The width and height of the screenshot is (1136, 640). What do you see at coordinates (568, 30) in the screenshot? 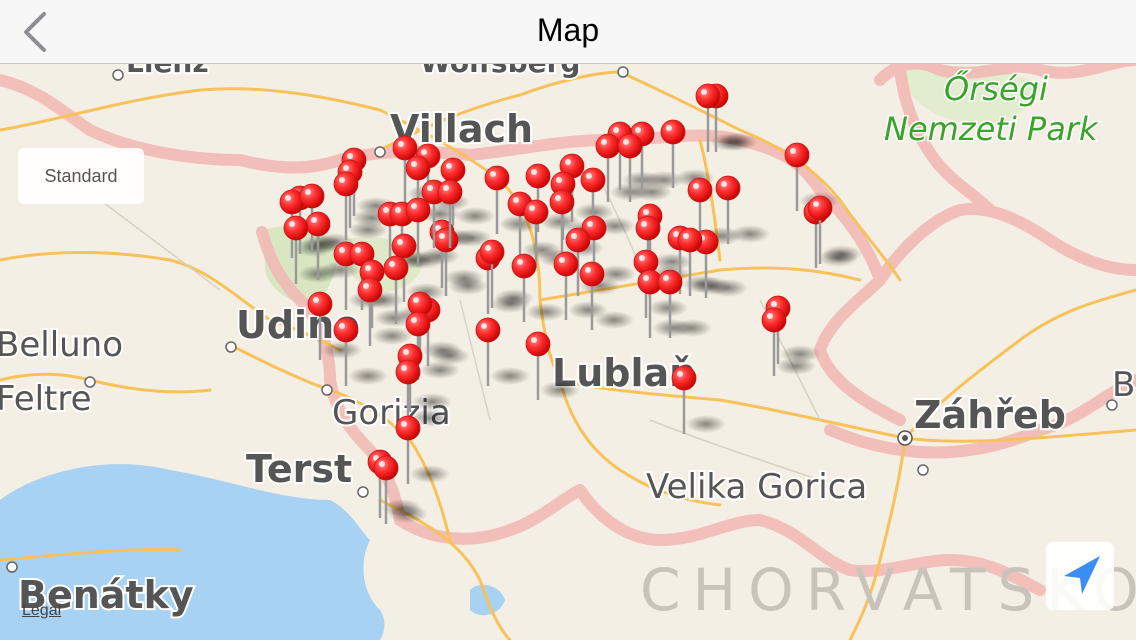
I see `page-title: Map` at bounding box center [568, 30].